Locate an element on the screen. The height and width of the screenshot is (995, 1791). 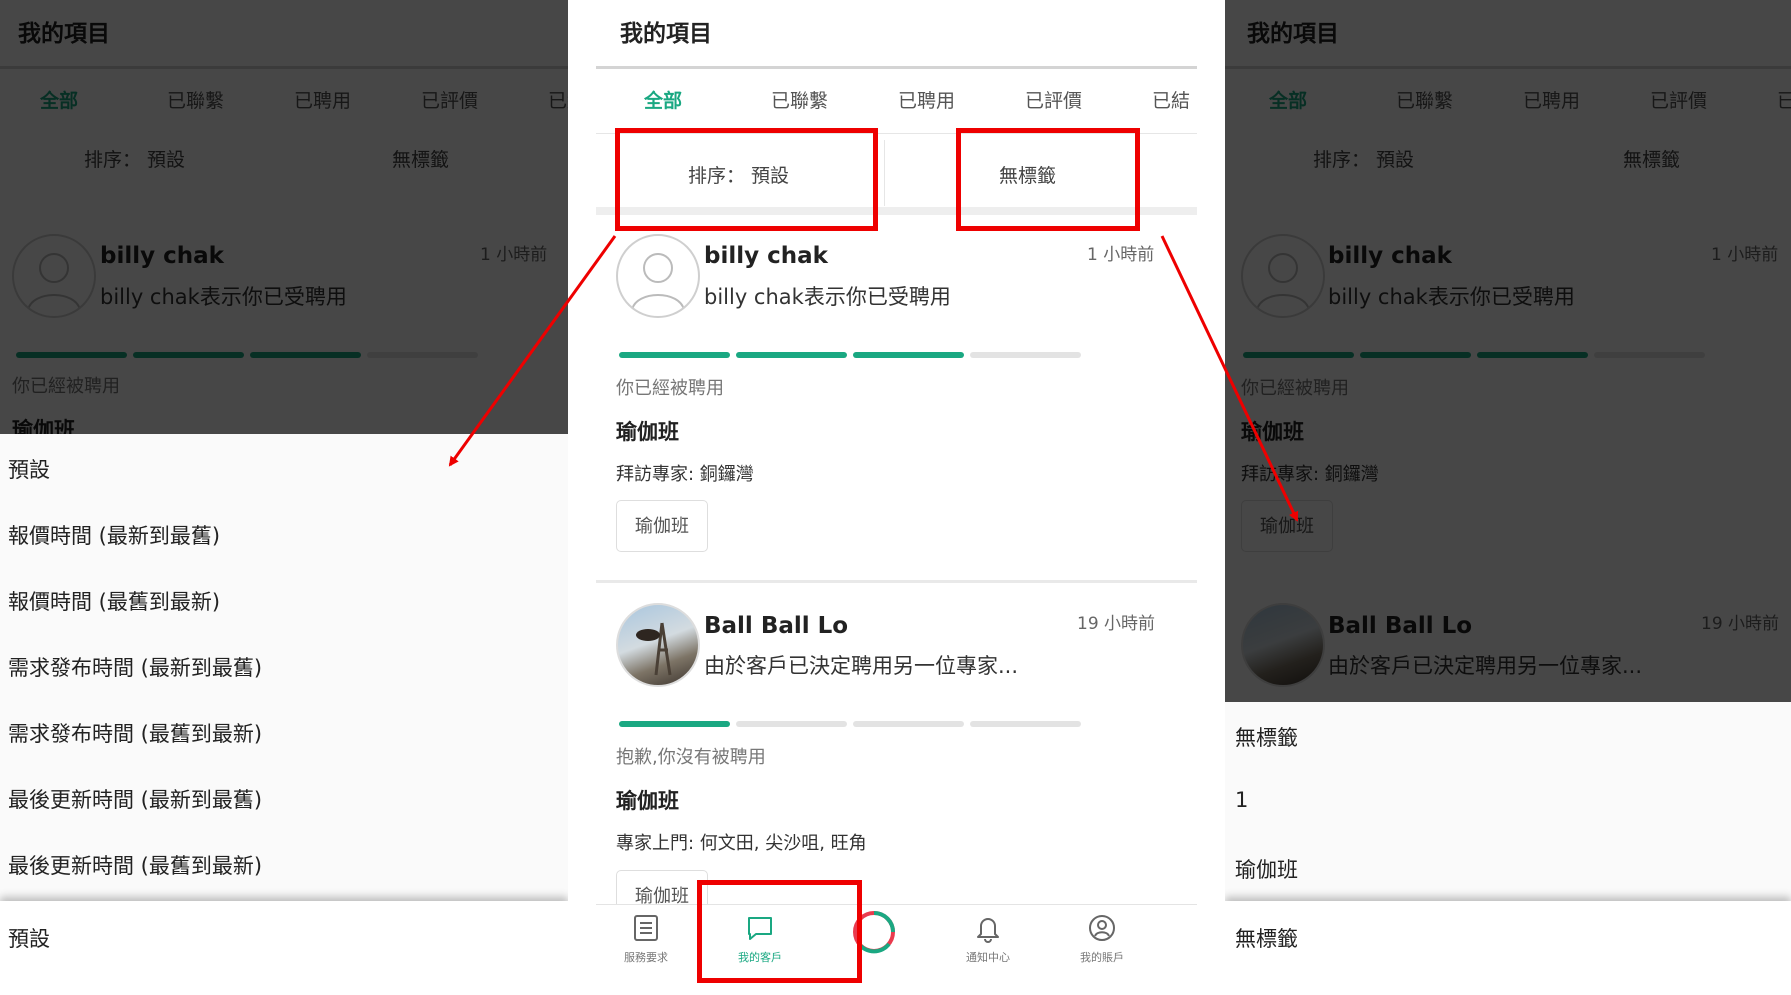
annotation-arrows is located at coordinates (873, 378).